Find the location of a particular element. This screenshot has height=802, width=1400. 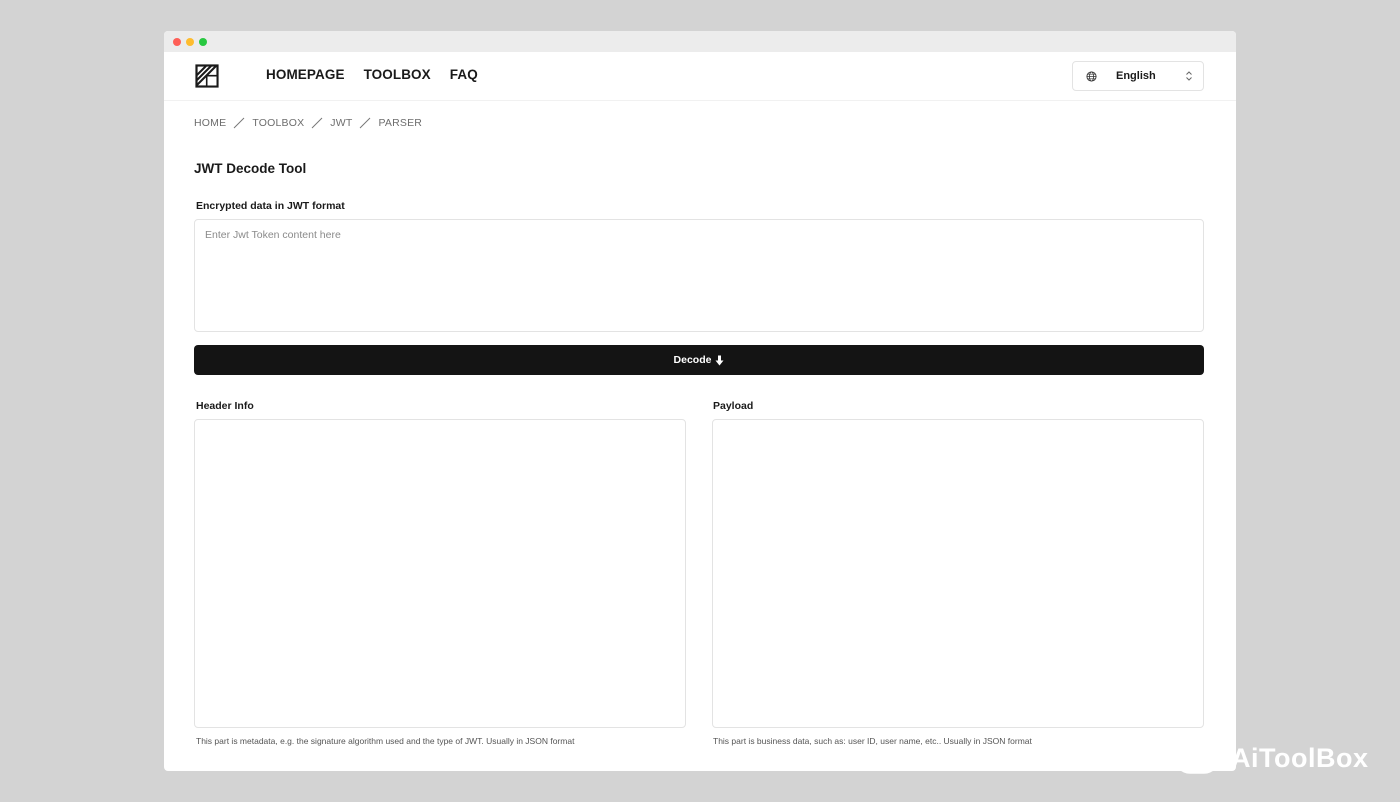

robot-logo-icon is located at coordinates (1197, 758).